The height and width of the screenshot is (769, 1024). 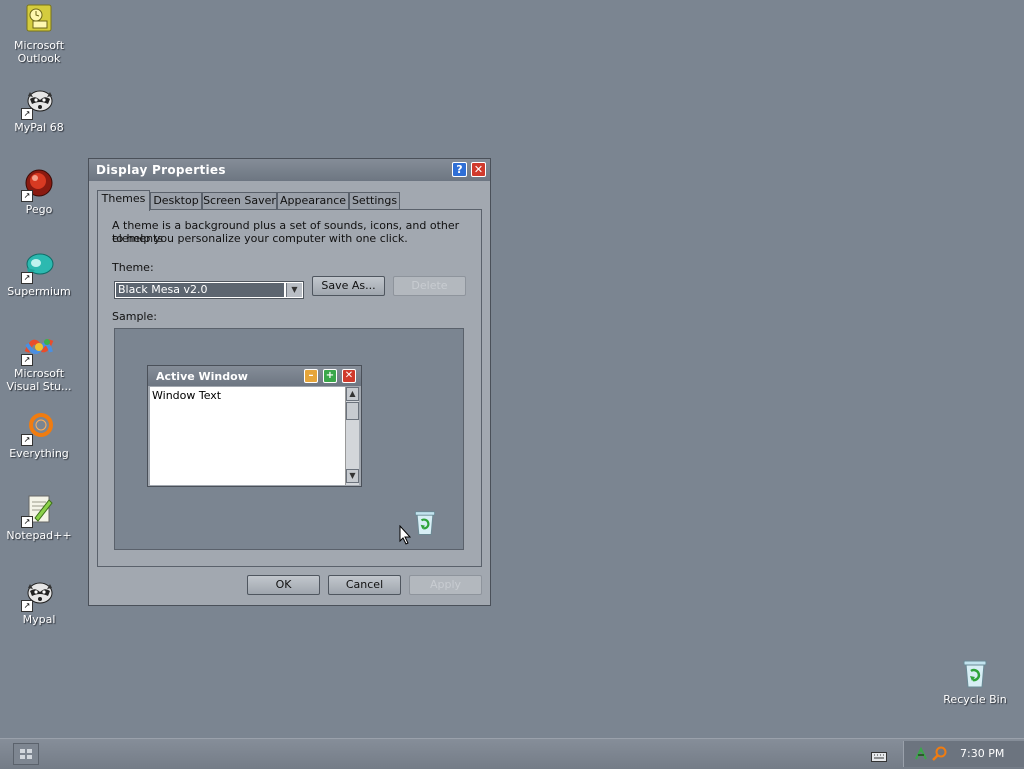 What do you see at coordinates (921, 754) in the screenshot?
I see `network-icon` at bounding box center [921, 754].